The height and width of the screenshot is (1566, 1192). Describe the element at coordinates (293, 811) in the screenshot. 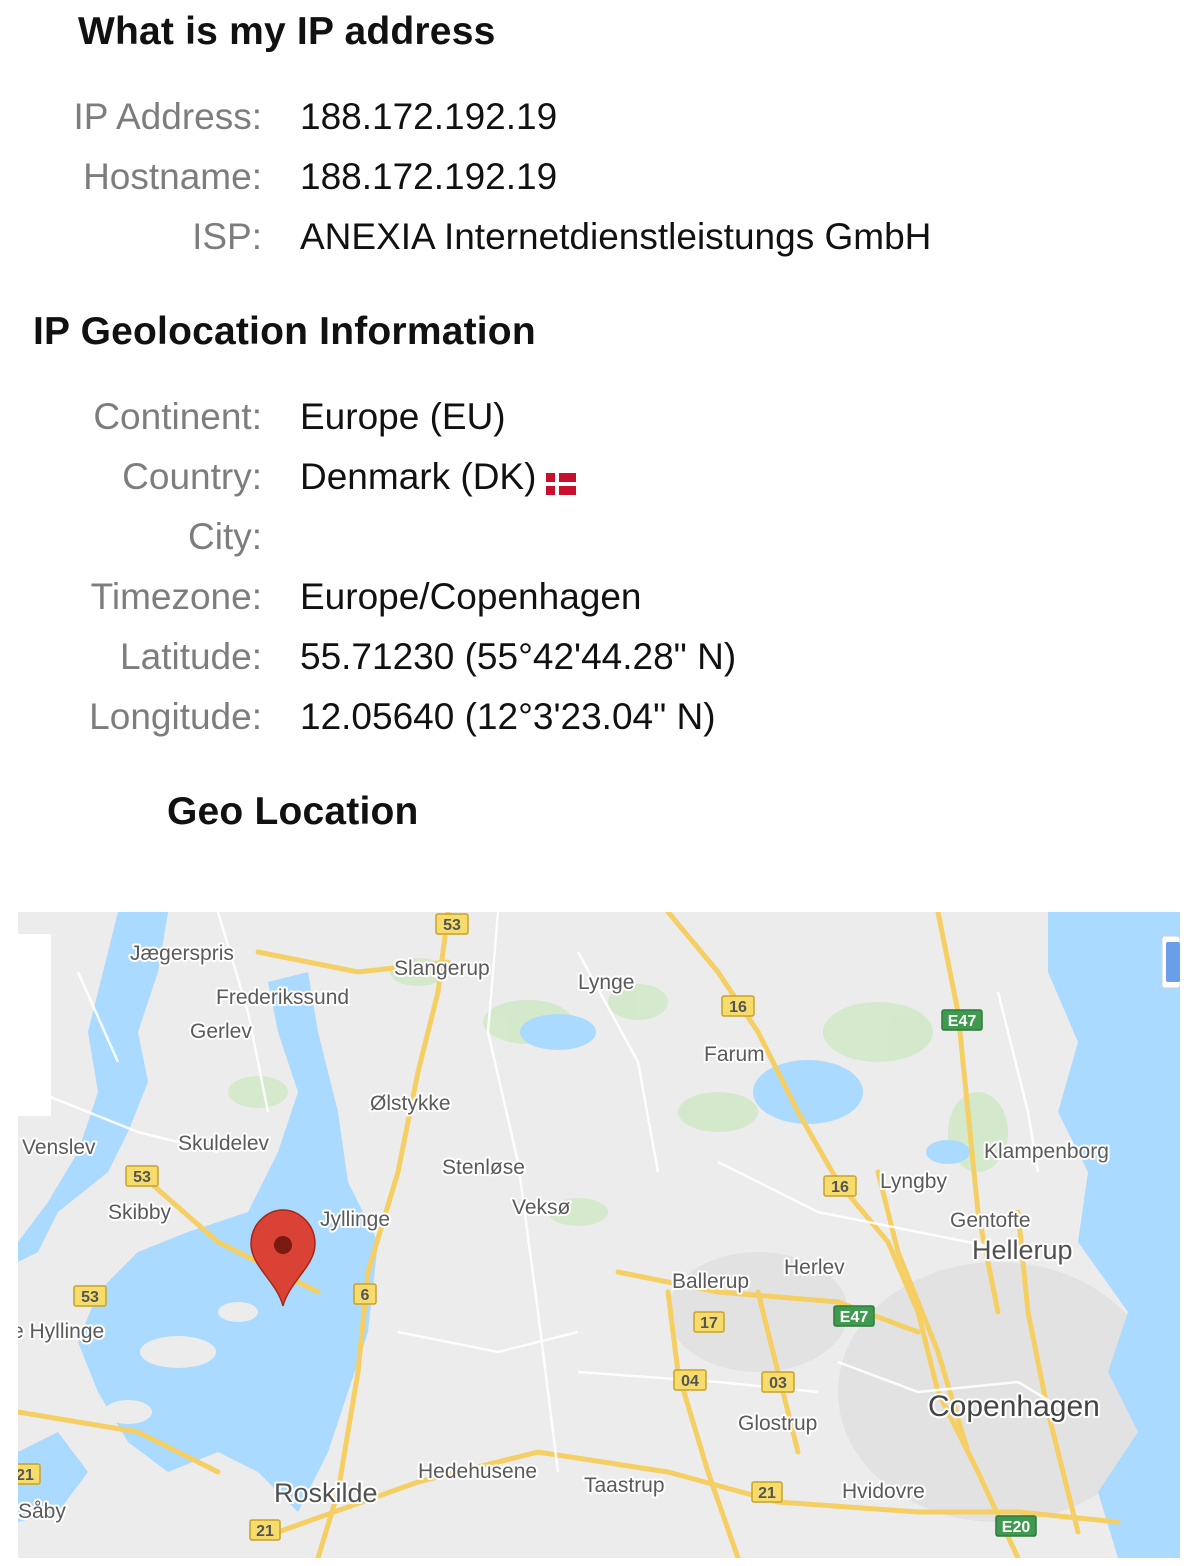

I see `geo-location-title: Geo Location` at that location.